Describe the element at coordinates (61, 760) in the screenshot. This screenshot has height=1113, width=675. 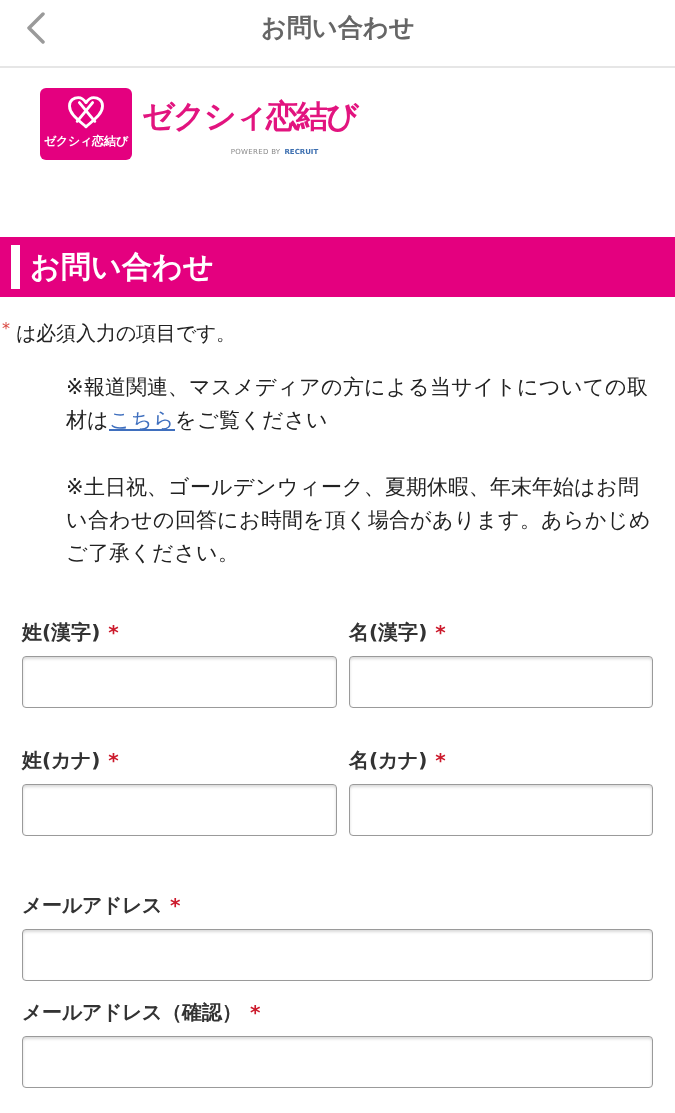
I see `field-label: 姓(カナ)` at that location.